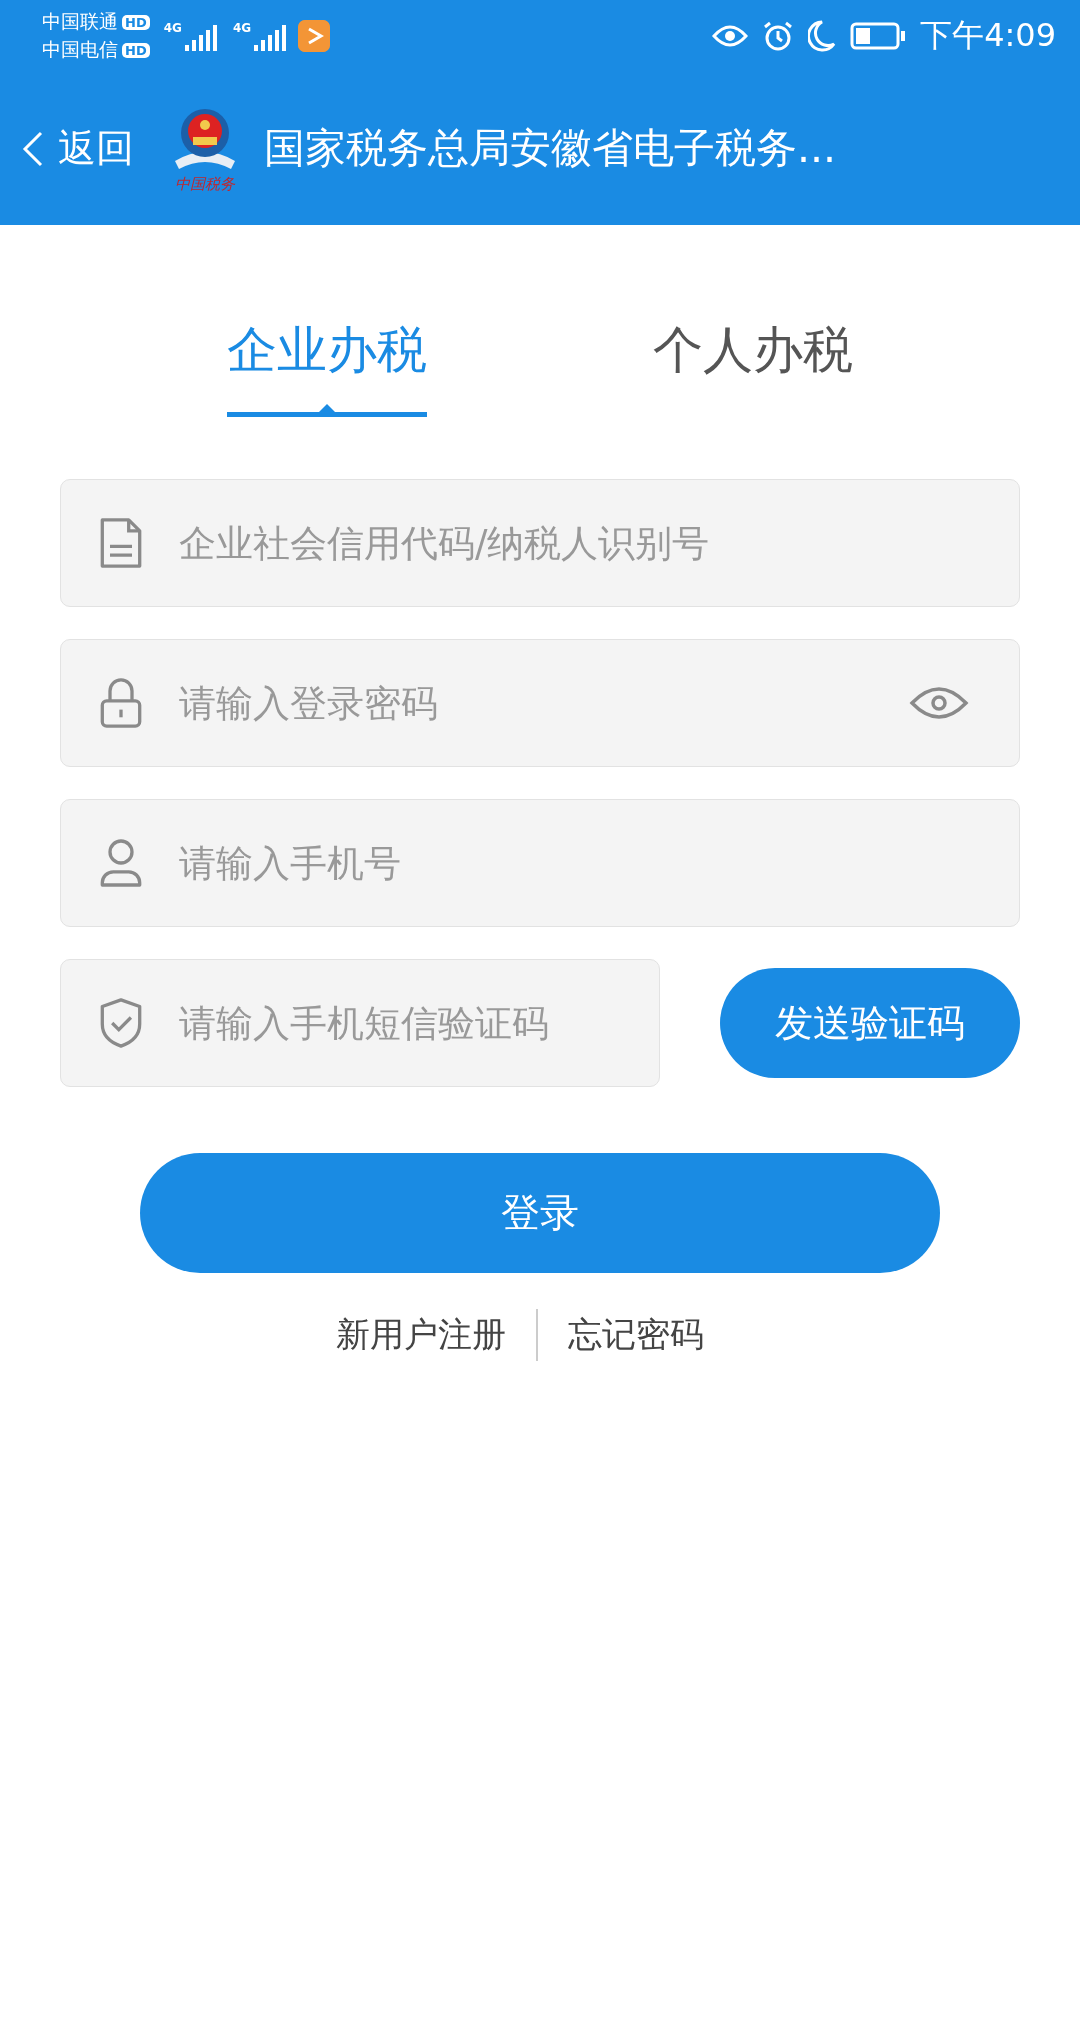 The height and width of the screenshot is (2044, 1080). Describe the element at coordinates (636, 1335) in the screenshot. I see `text-link: 忘记密码` at that location.